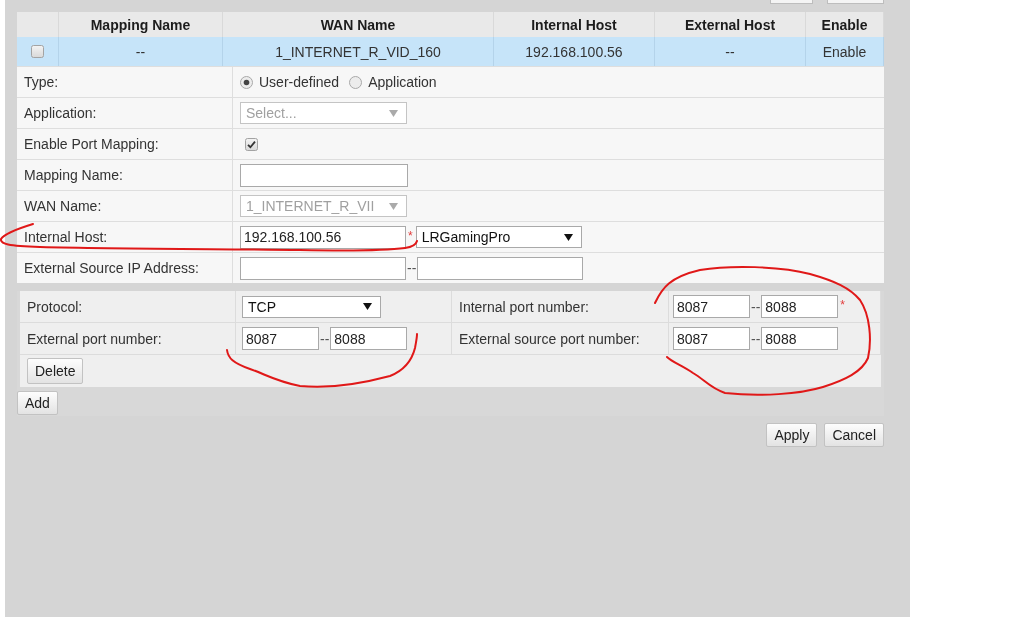 This screenshot has height=617, width=1014. Describe the element at coordinates (73, 175) in the screenshot. I see `field-label: Mapping Name:` at that location.